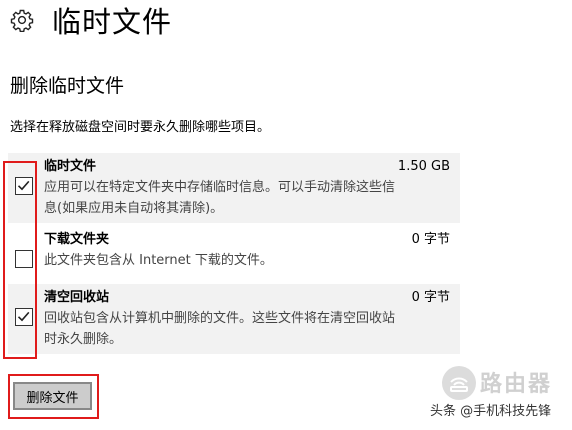 Image resolution: width=572 pixels, height=430 pixels. What do you see at coordinates (516, 384) in the screenshot?
I see `watermark-brand: 路由器` at bounding box center [516, 384].